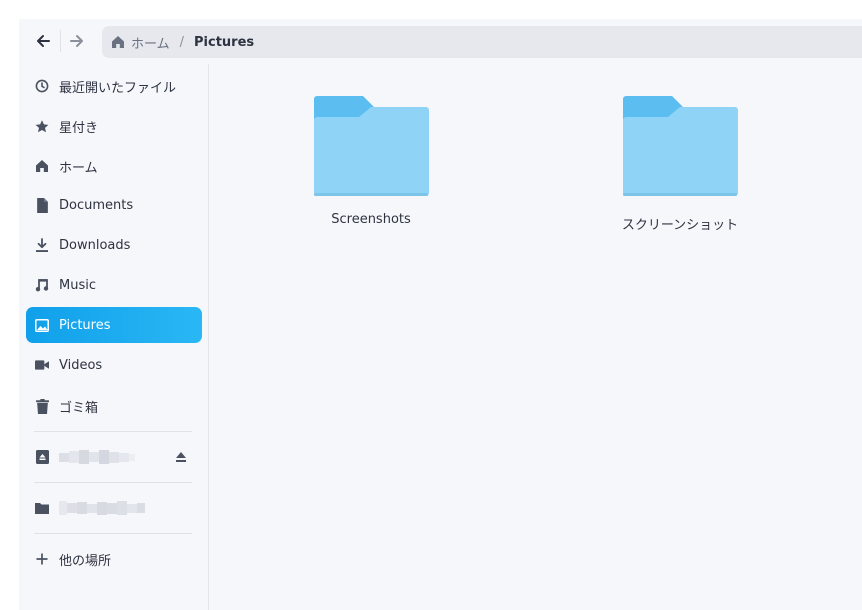  Describe the element at coordinates (42, 205) in the screenshot. I see `document-icon` at that location.